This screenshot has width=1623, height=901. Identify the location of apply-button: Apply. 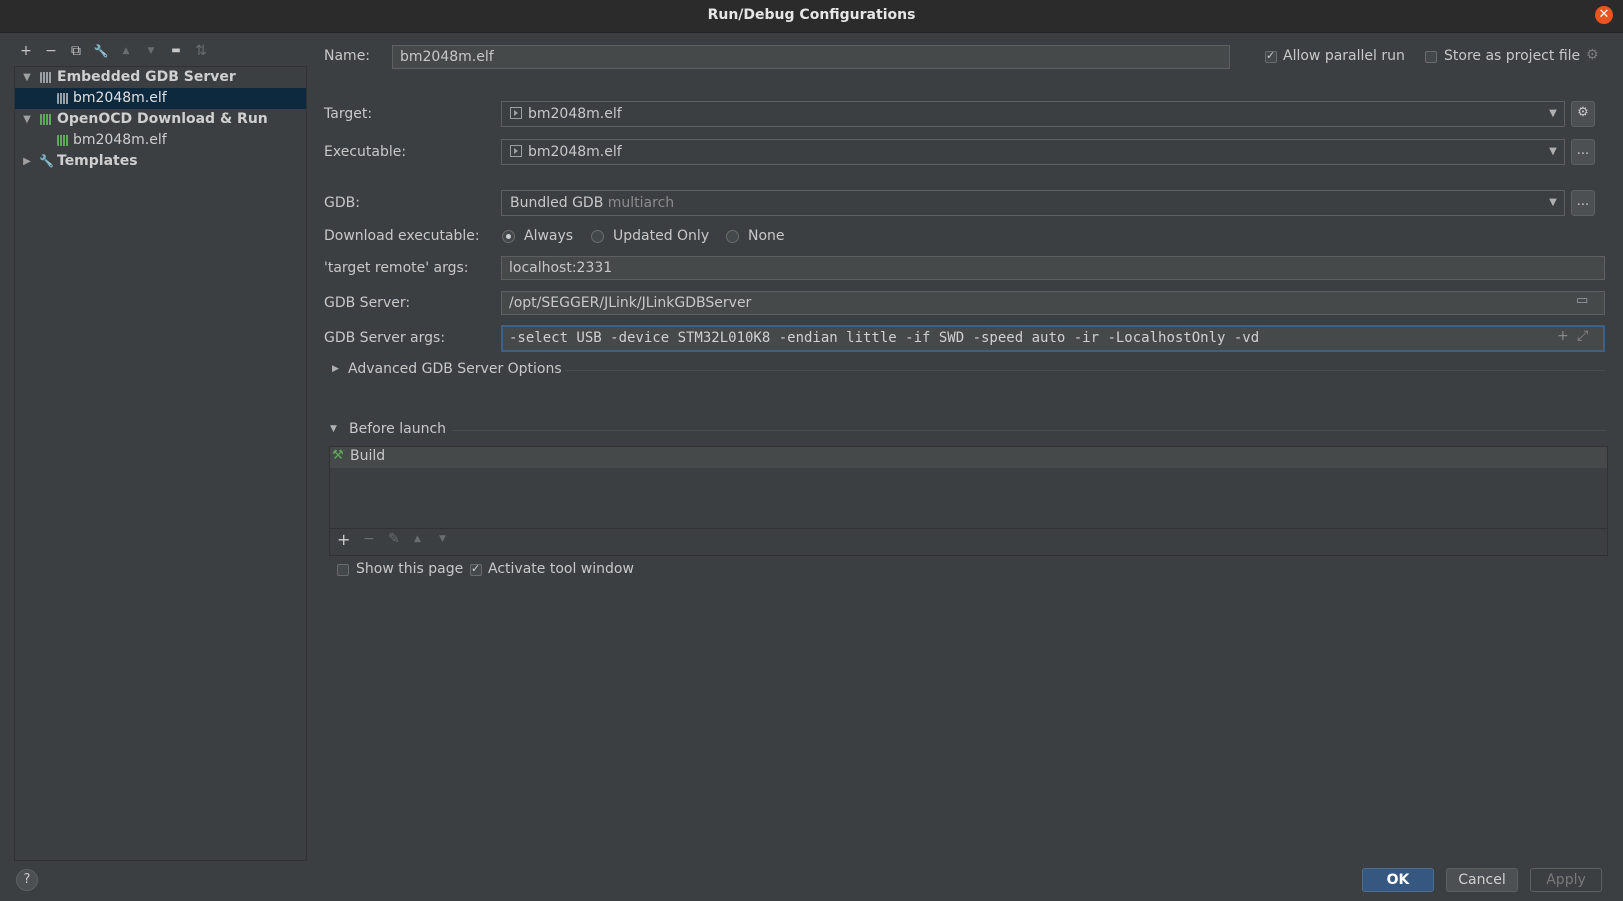
(1566, 880).